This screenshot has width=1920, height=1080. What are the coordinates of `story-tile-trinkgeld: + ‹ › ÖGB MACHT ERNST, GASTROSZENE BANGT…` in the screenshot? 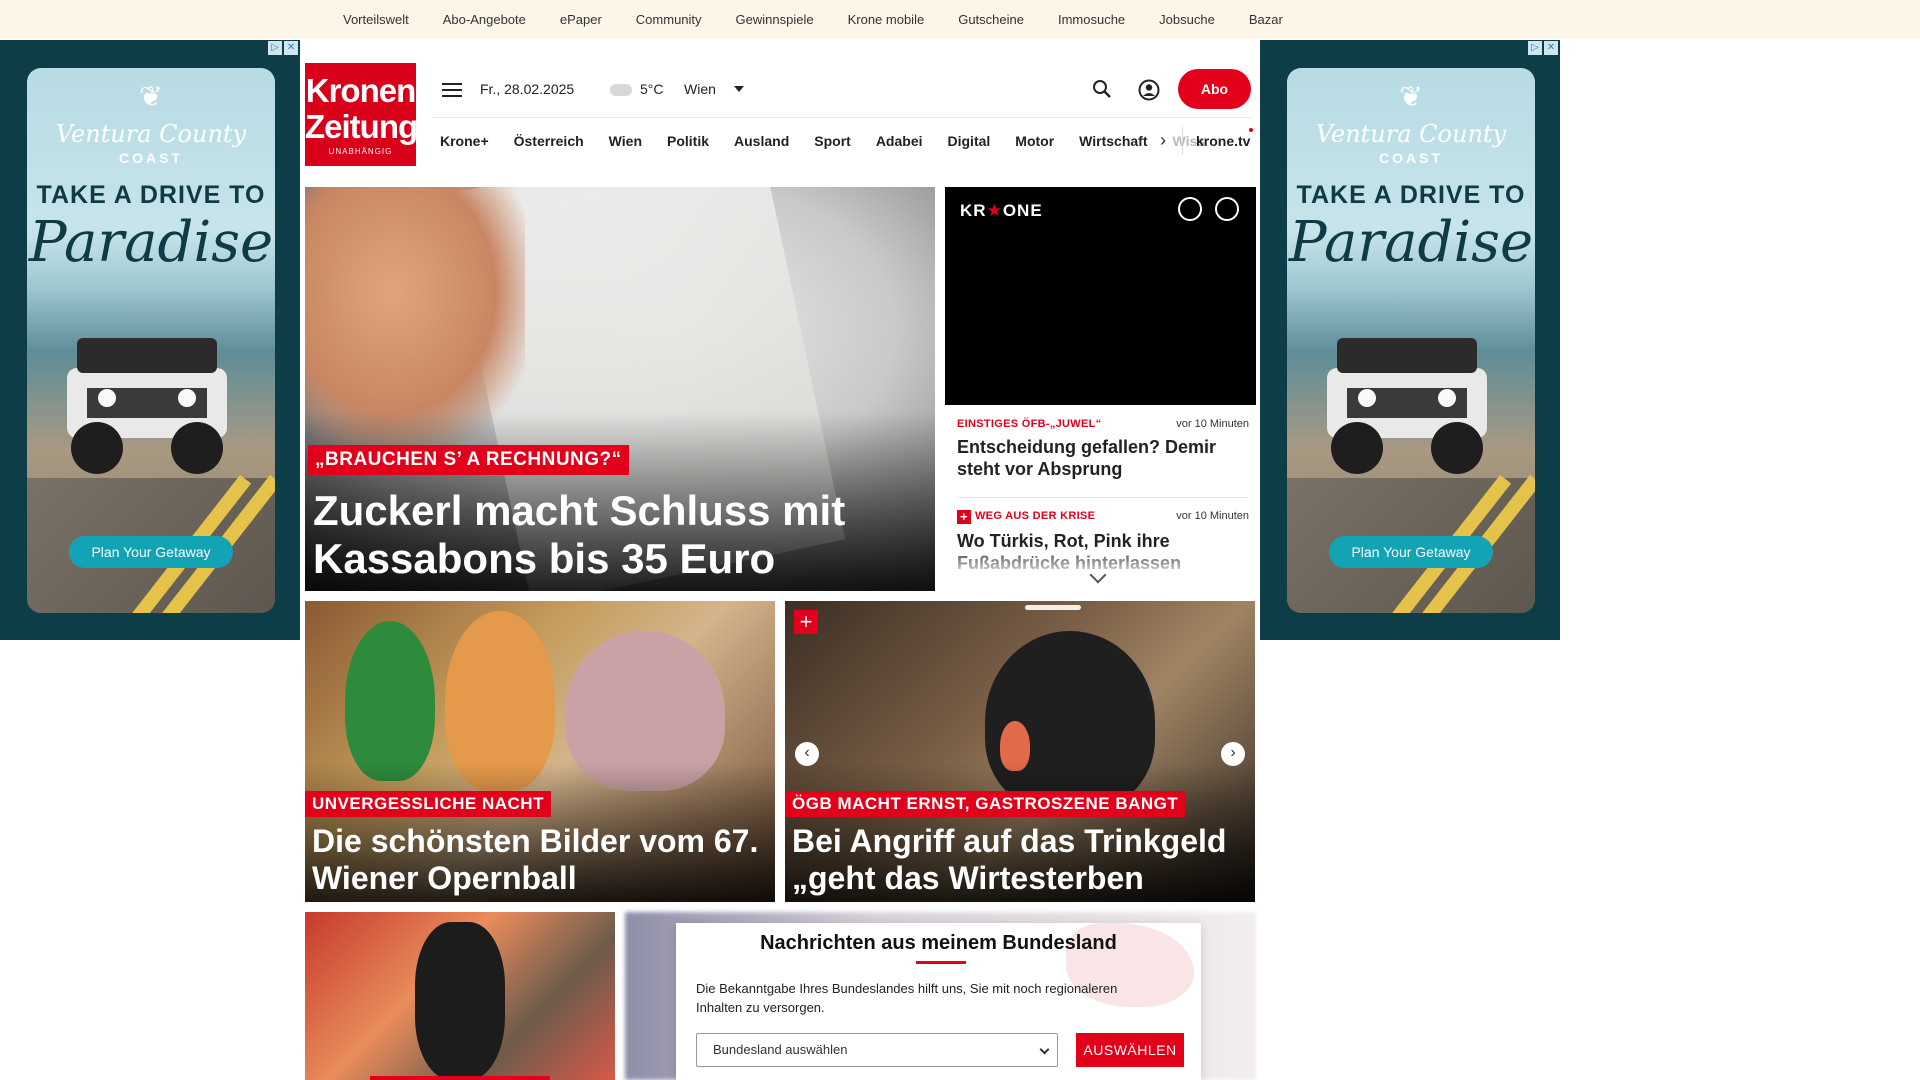 It's located at (1020, 751).